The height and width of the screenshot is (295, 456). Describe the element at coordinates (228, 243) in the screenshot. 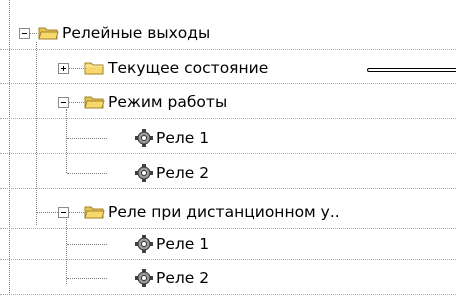

I see `tree-row-remote-relay-1: Реле 1` at that location.